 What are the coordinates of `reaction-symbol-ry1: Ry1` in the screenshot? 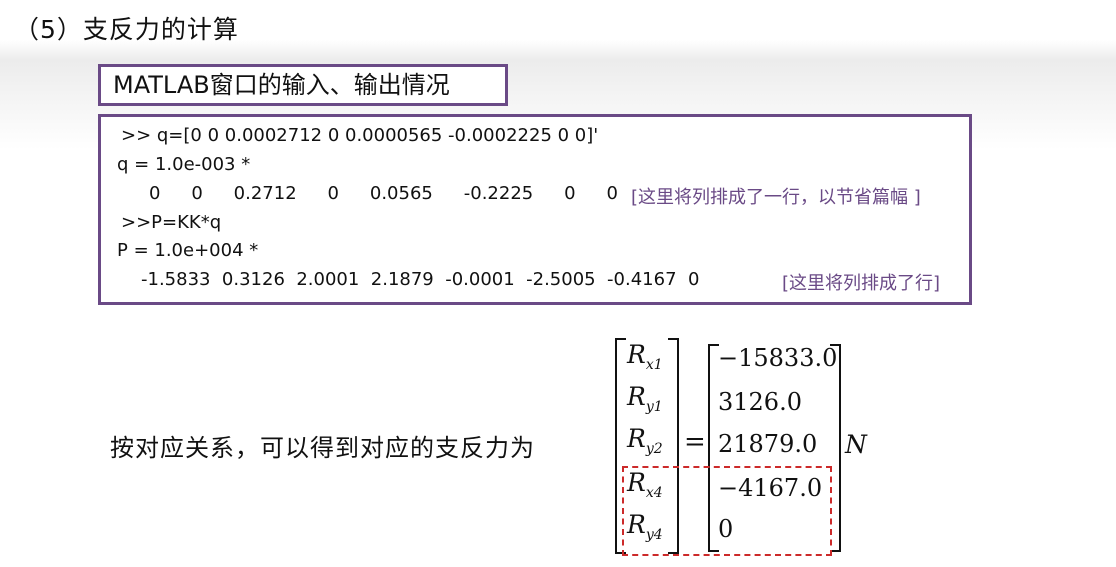 It's located at (645, 398).